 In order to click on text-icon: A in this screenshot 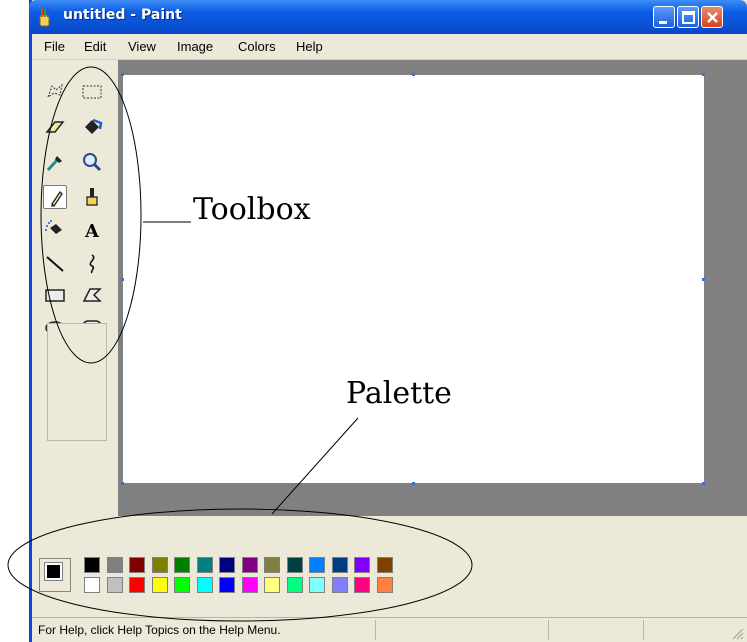, I will do `click(92, 231)`.